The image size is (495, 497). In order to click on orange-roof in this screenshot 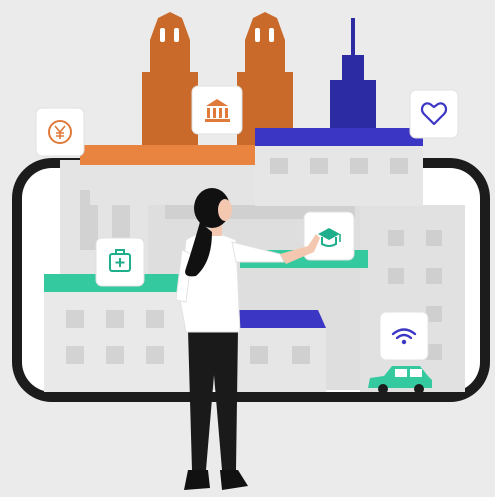, I will do `click(180, 155)`.